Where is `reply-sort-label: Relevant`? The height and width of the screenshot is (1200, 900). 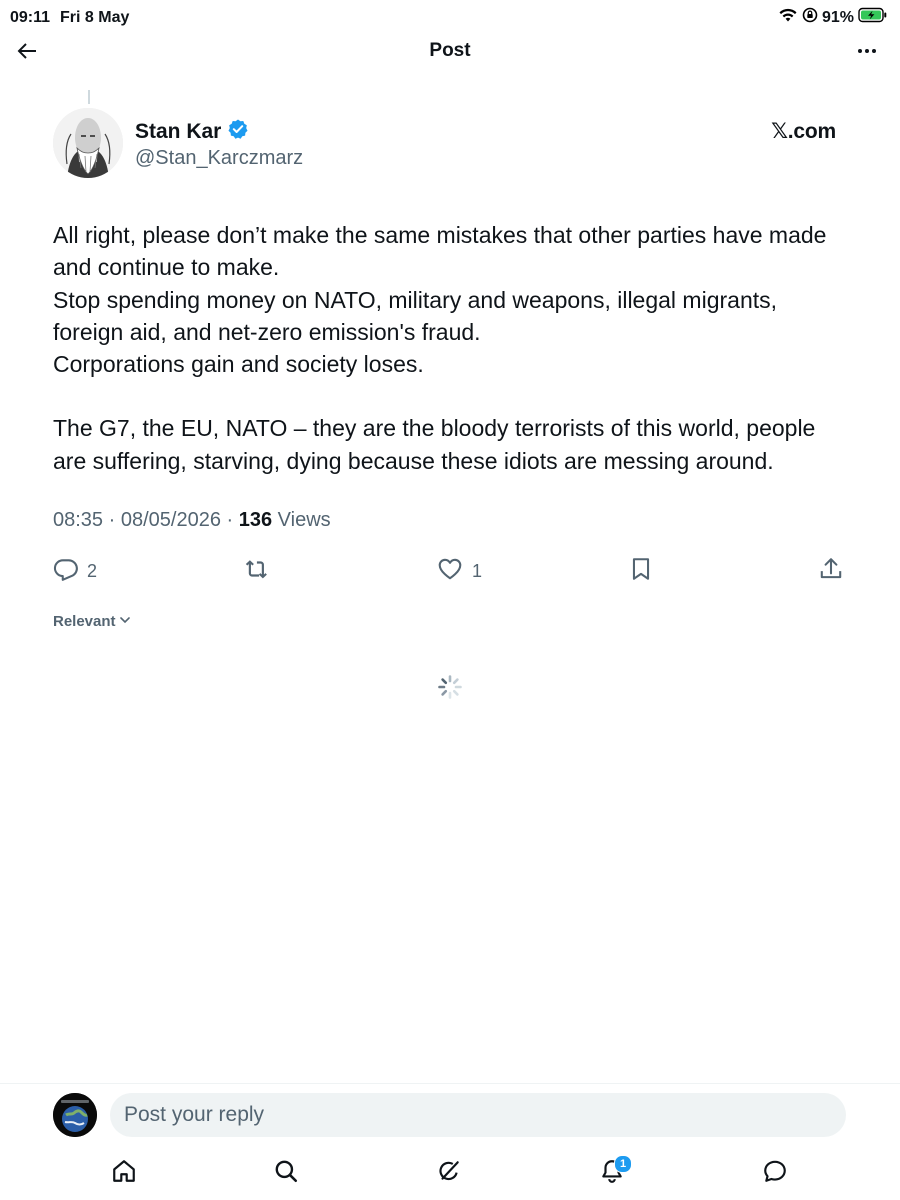 reply-sort-label: Relevant is located at coordinates (84, 621).